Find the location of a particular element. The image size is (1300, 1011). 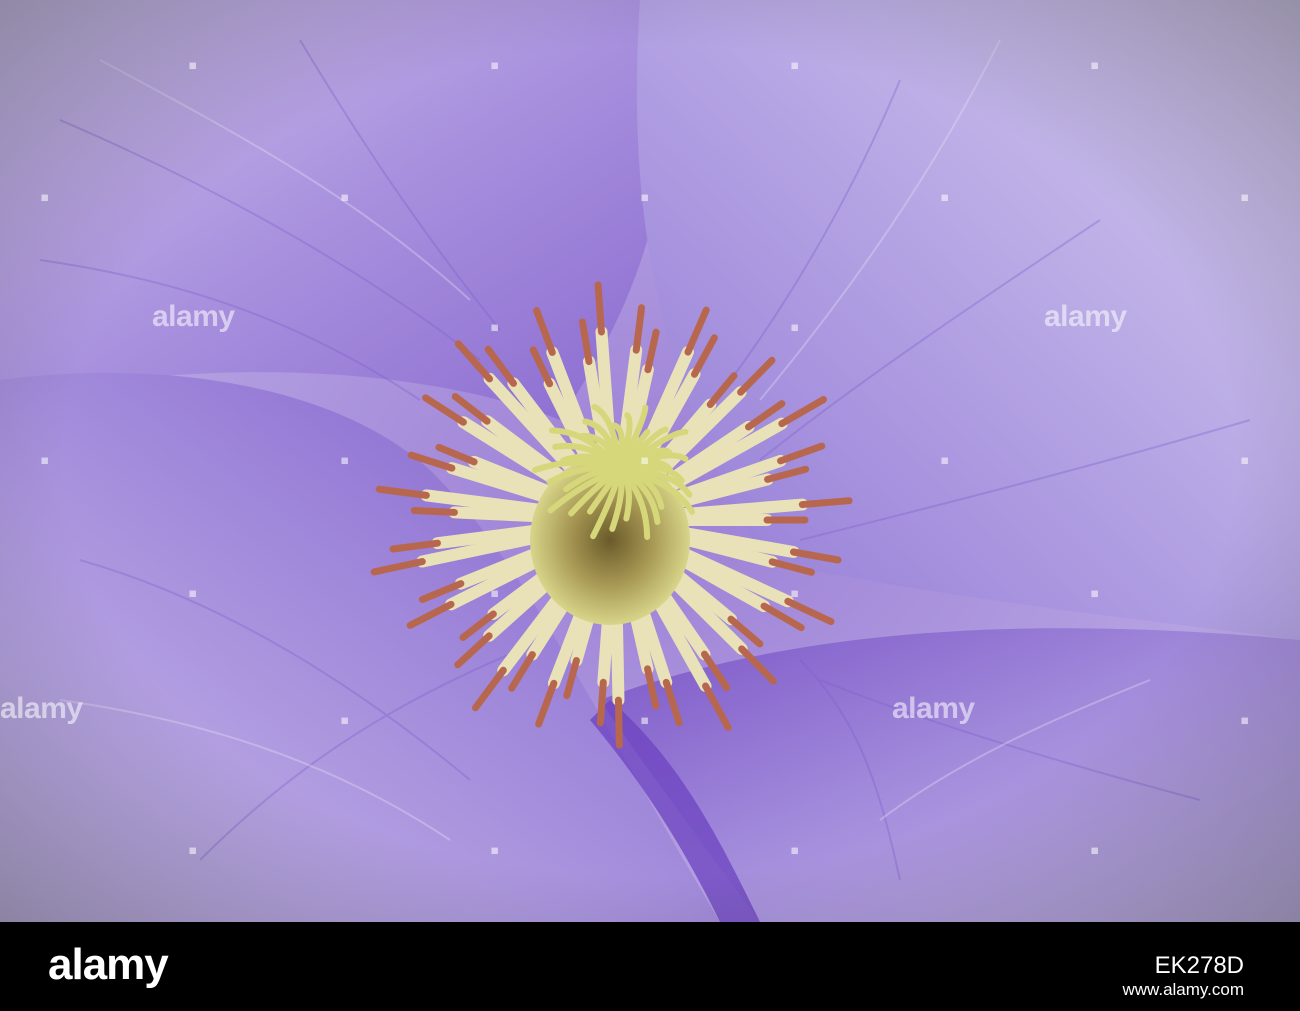

site-url: www.alamy.com is located at coordinates (1183, 989).